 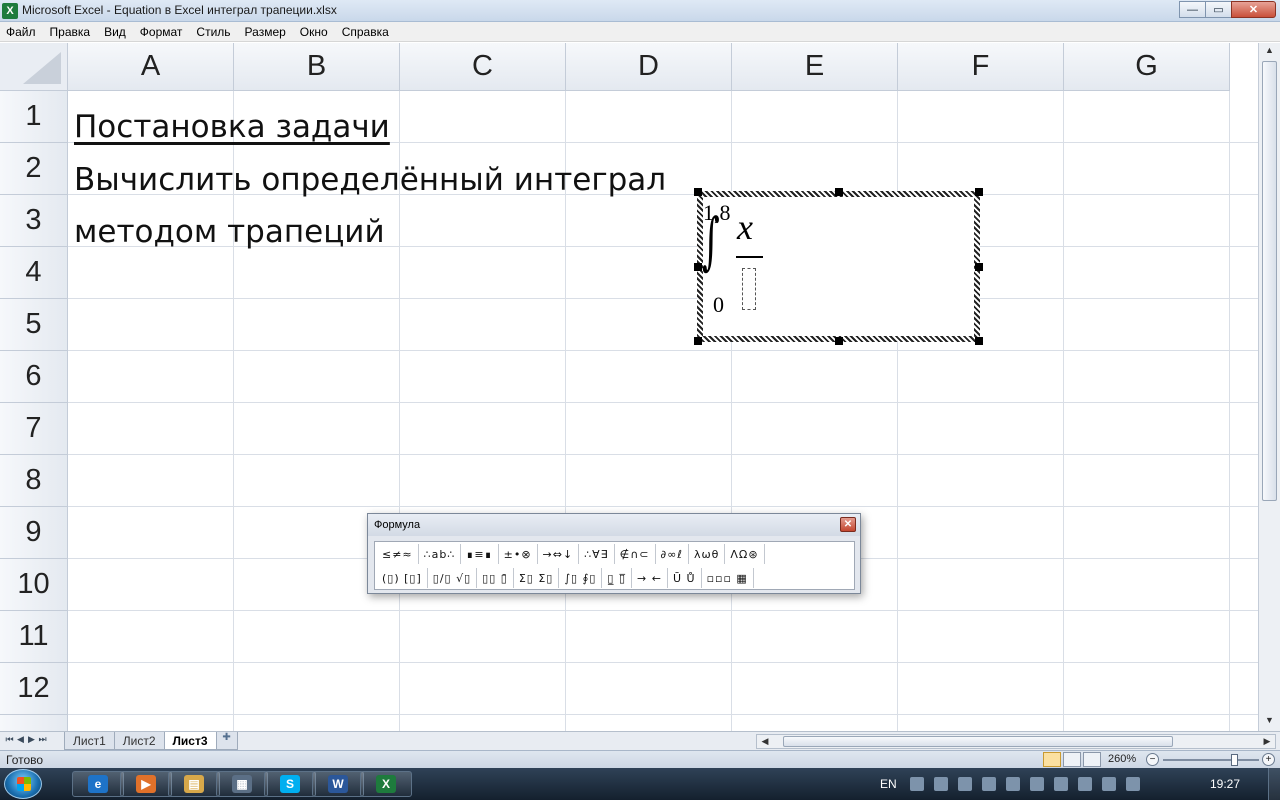 I want to click on row-header, so click(x=34, y=723).